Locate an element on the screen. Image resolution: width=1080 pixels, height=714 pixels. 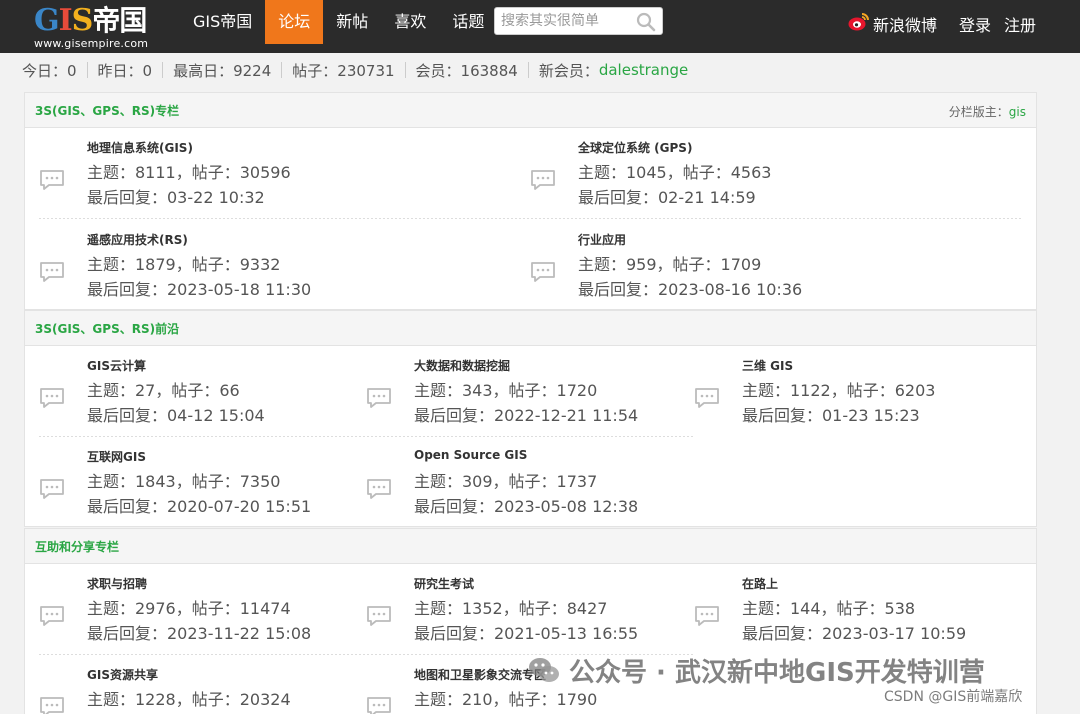
weibo-icon is located at coordinates (860, 24).